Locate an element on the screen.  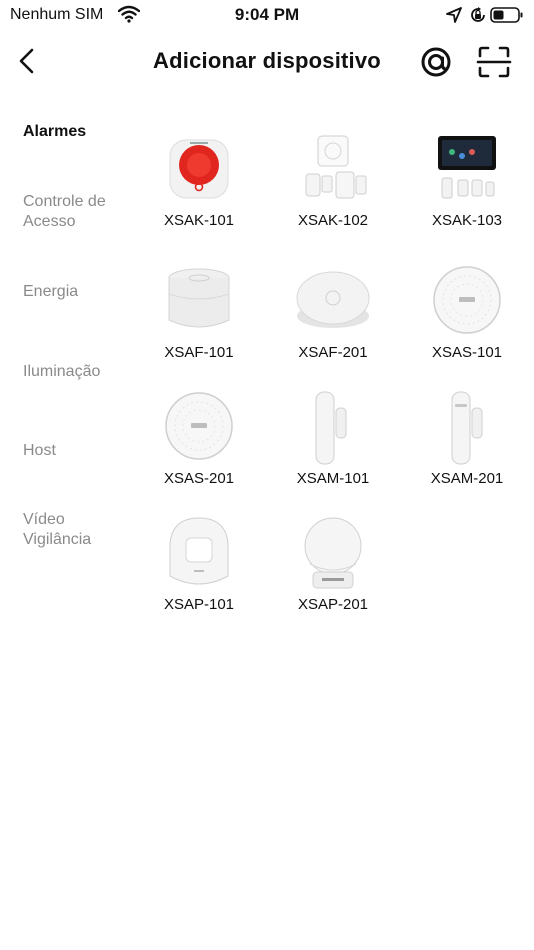
nav-bar: Adicionar dispositivo is located at coordinates (267, 61).